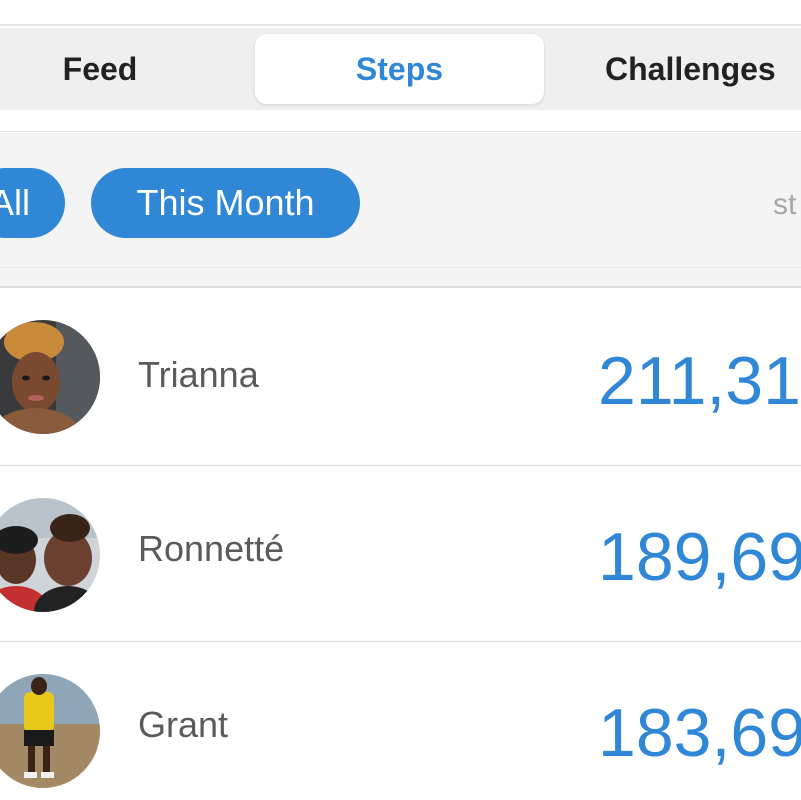 The image size is (801, 800). Describe the element at coordinates (699, 557) in the screenshot. I see `step-count: 189,69` at that location.